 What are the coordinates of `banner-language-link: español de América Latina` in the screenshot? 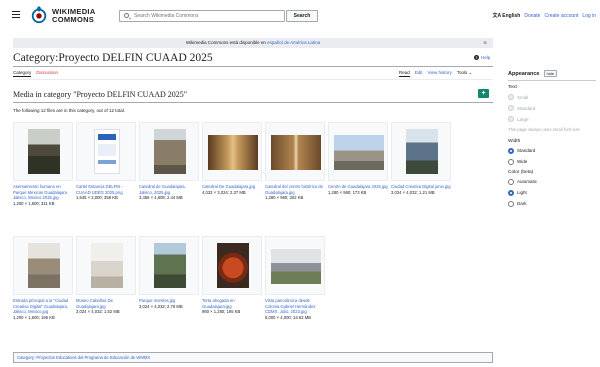 It's located at (293, 42).